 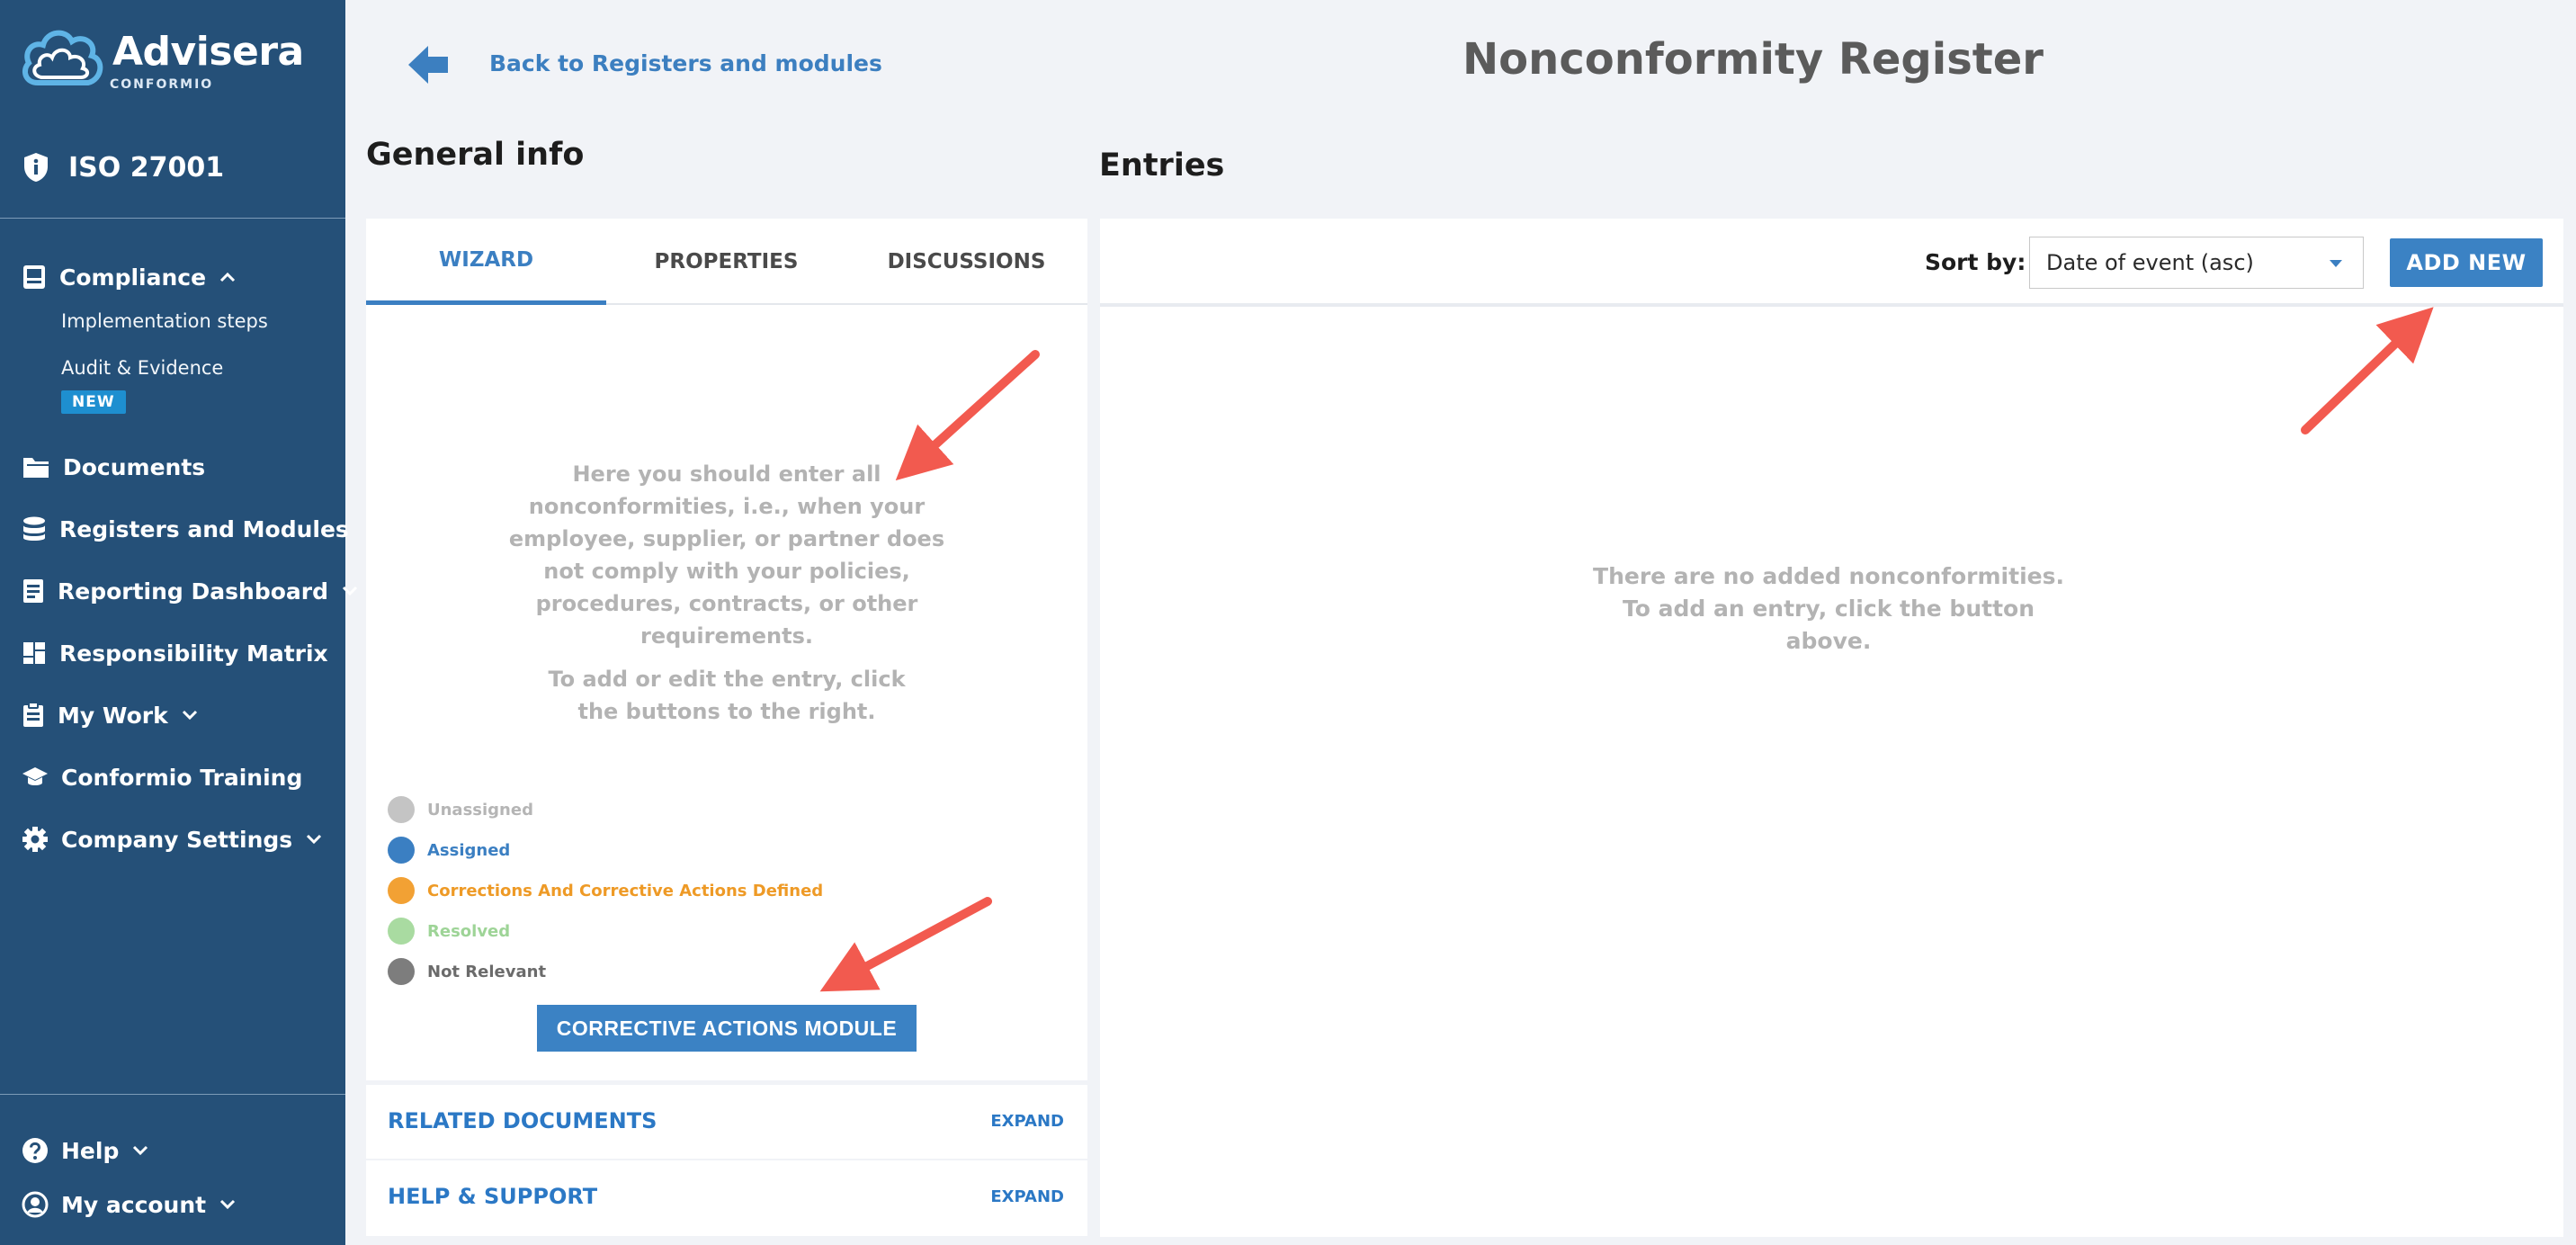 I want to click on tab-properties: PROPERTIES, so click(x=726, y=262).